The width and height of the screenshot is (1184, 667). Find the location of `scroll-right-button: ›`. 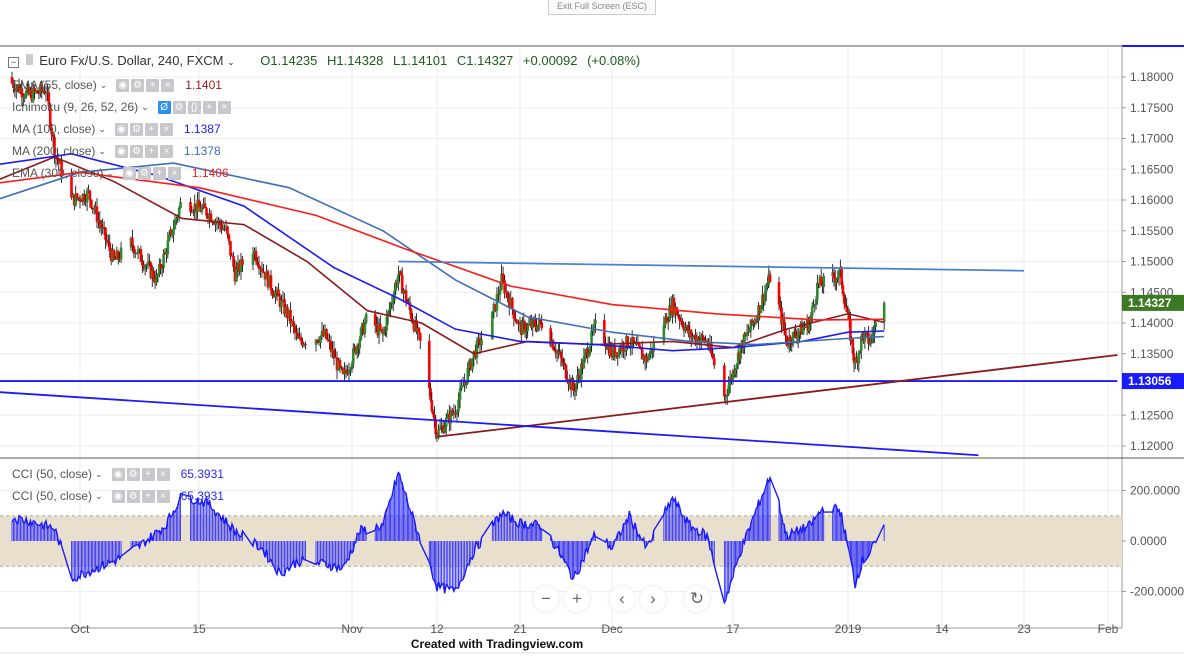

scroll-right-button: › is located at coordinates (653, 599).